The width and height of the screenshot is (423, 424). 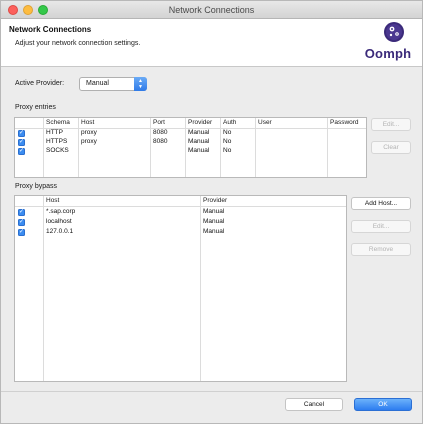 I want to click on column-header-port: Port, so click(x=158, y=123).